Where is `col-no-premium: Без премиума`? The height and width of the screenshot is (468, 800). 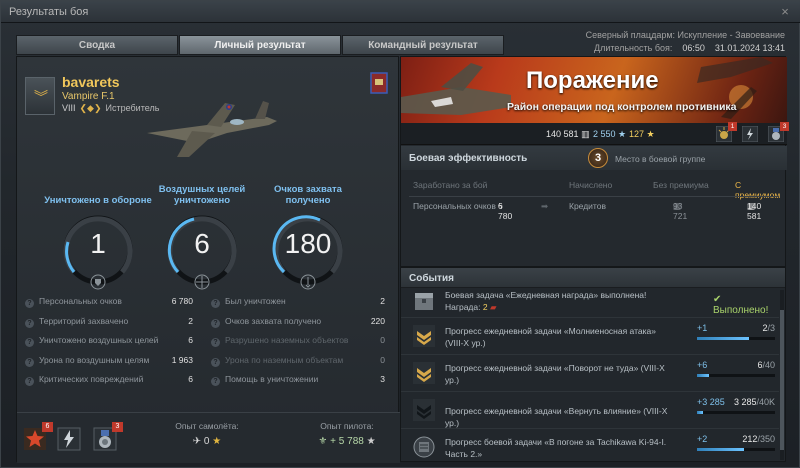
col-no-premium: Без премиума is located at coordinates (681, 185).